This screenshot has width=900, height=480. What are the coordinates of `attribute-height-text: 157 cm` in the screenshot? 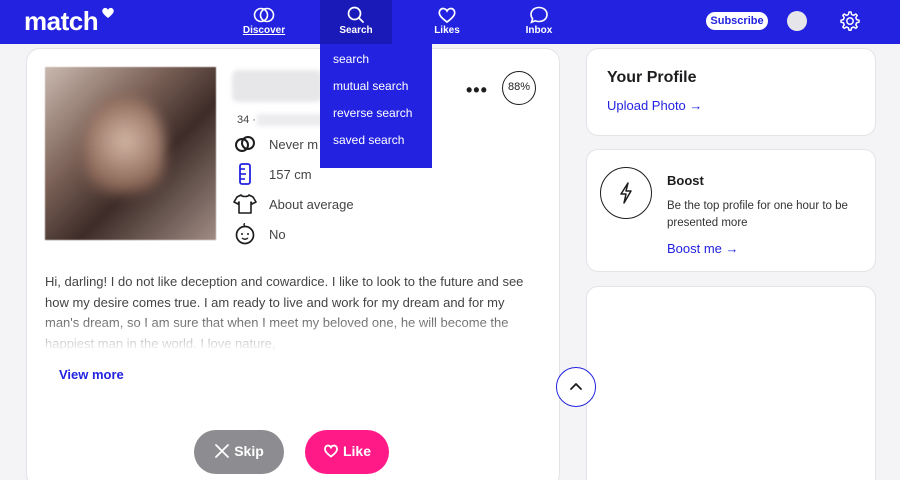 It's located at (290, 174).